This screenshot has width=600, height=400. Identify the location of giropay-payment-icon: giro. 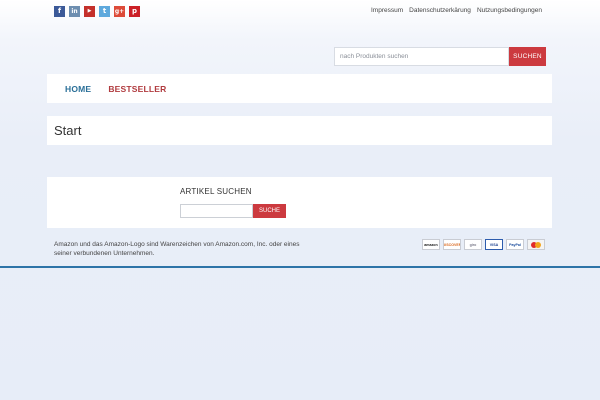
(473, 244).